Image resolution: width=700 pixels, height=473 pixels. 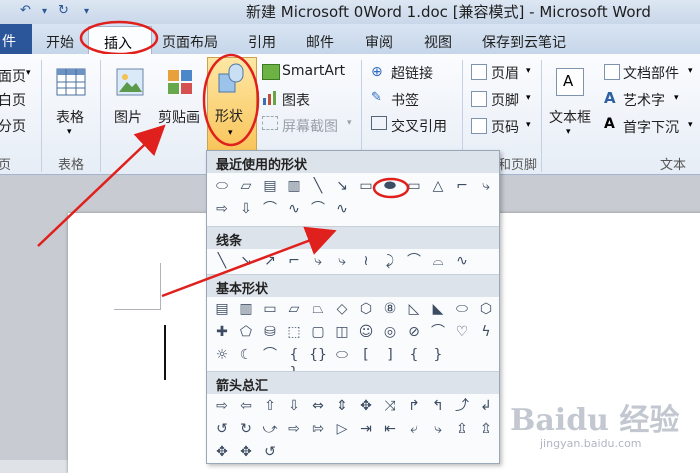 I want to click on watermark: Baidu 经验 jingyan.baidu.com, so click(x=595, y=422).